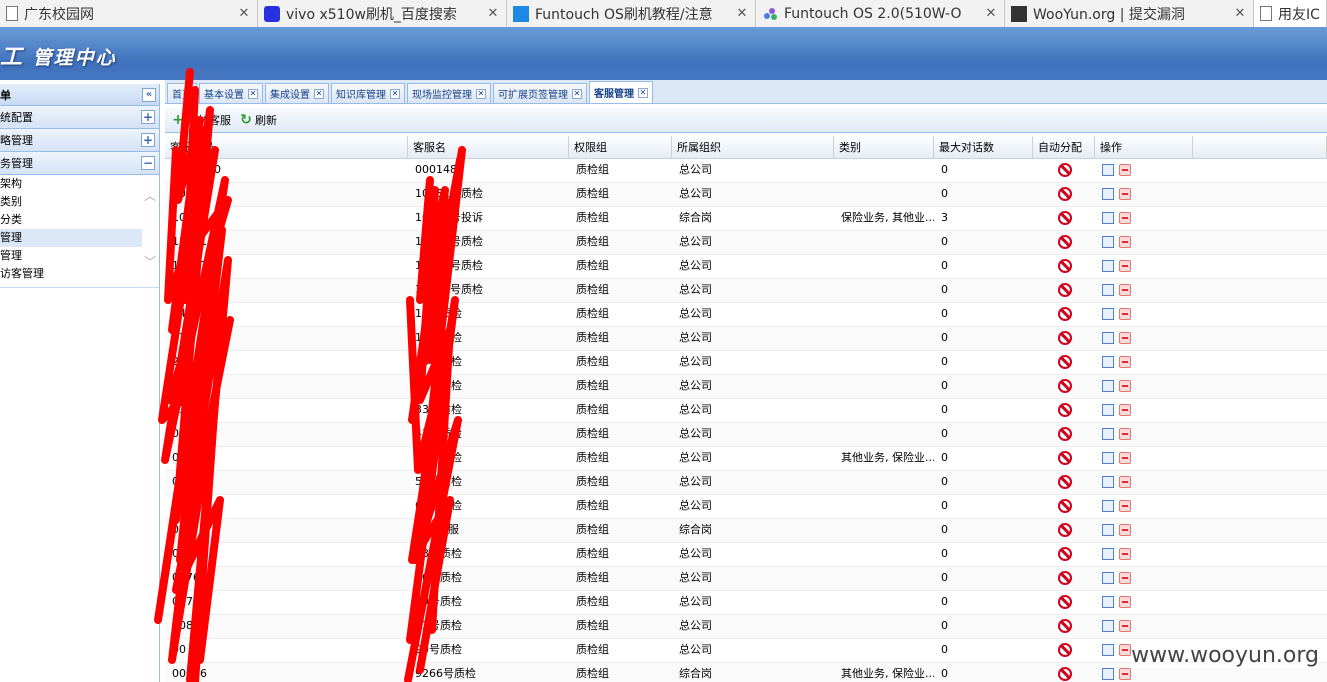 This screenshot has height=682, width=1327. Describe the element at coordinates (71, 184) in the screenshot. I see `sidebar-item: 架构` at that location.